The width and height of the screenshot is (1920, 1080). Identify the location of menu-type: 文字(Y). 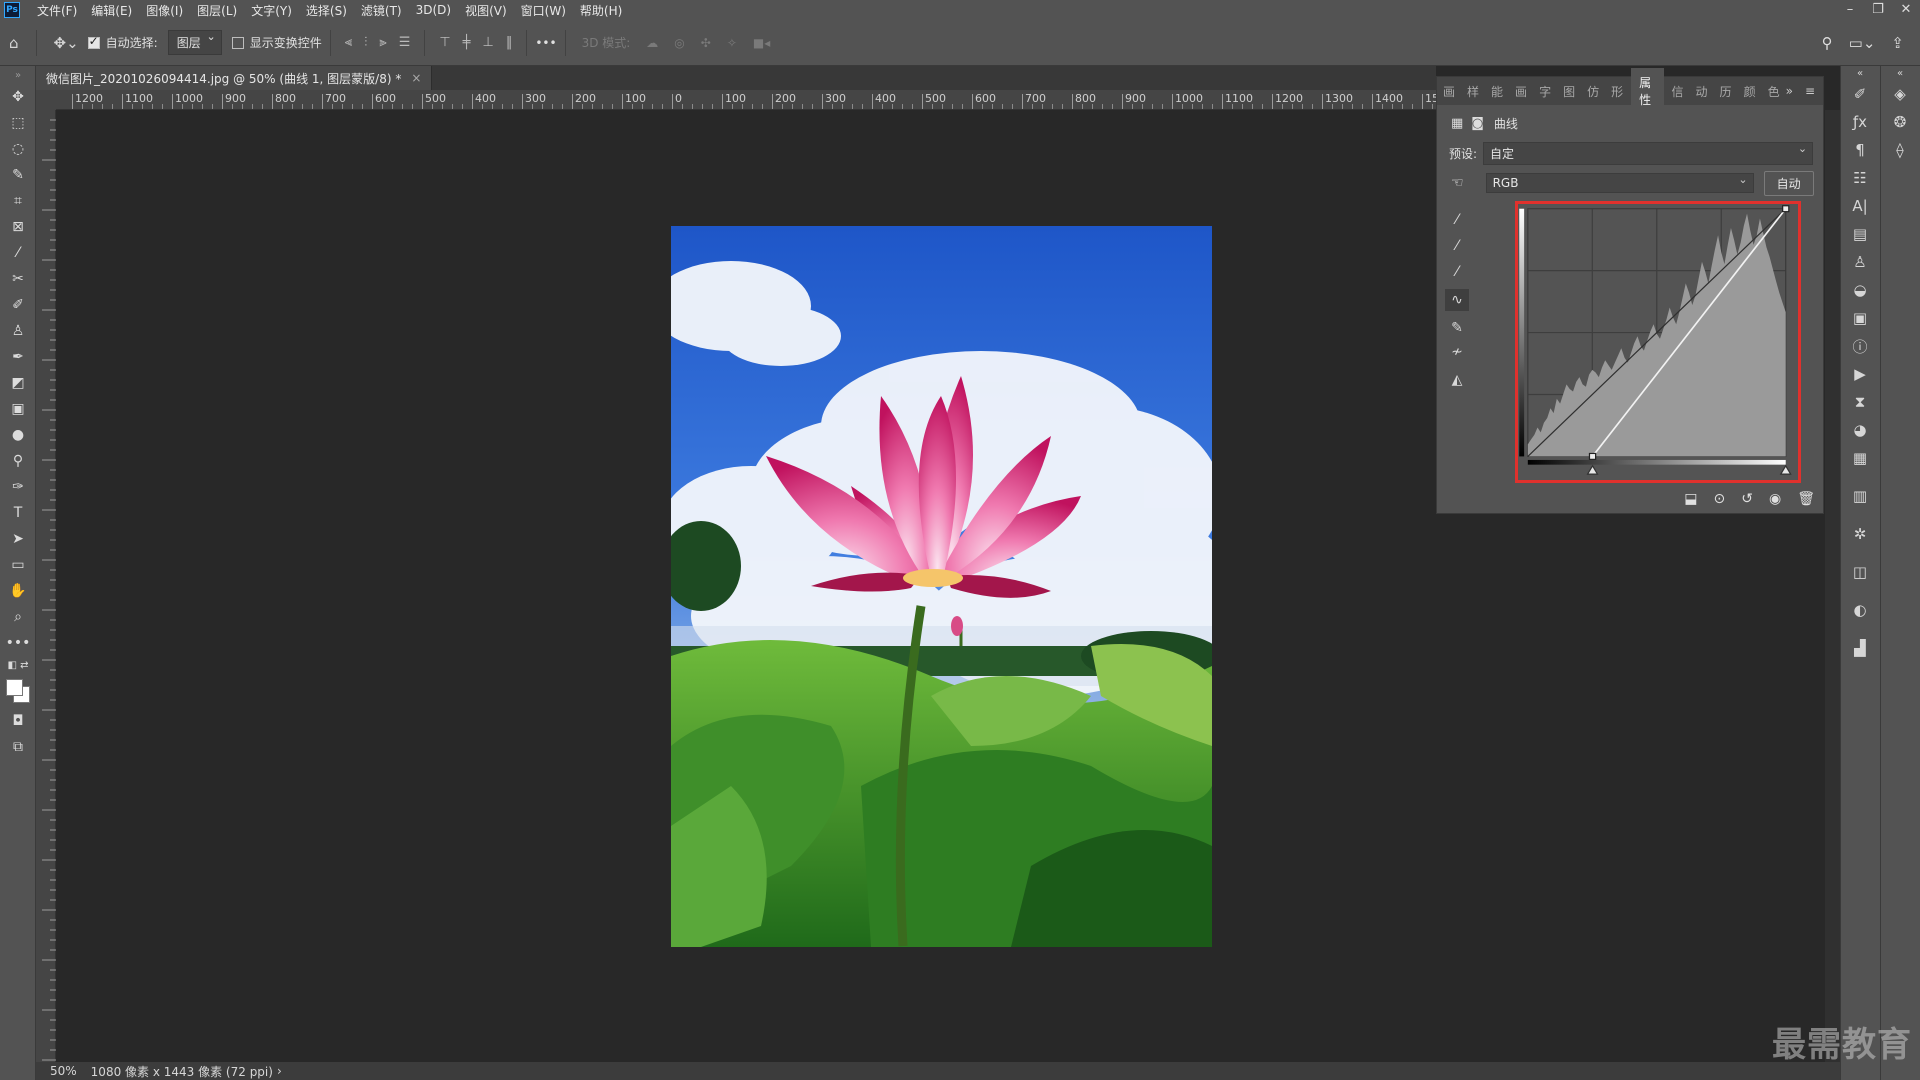
(271, 10).